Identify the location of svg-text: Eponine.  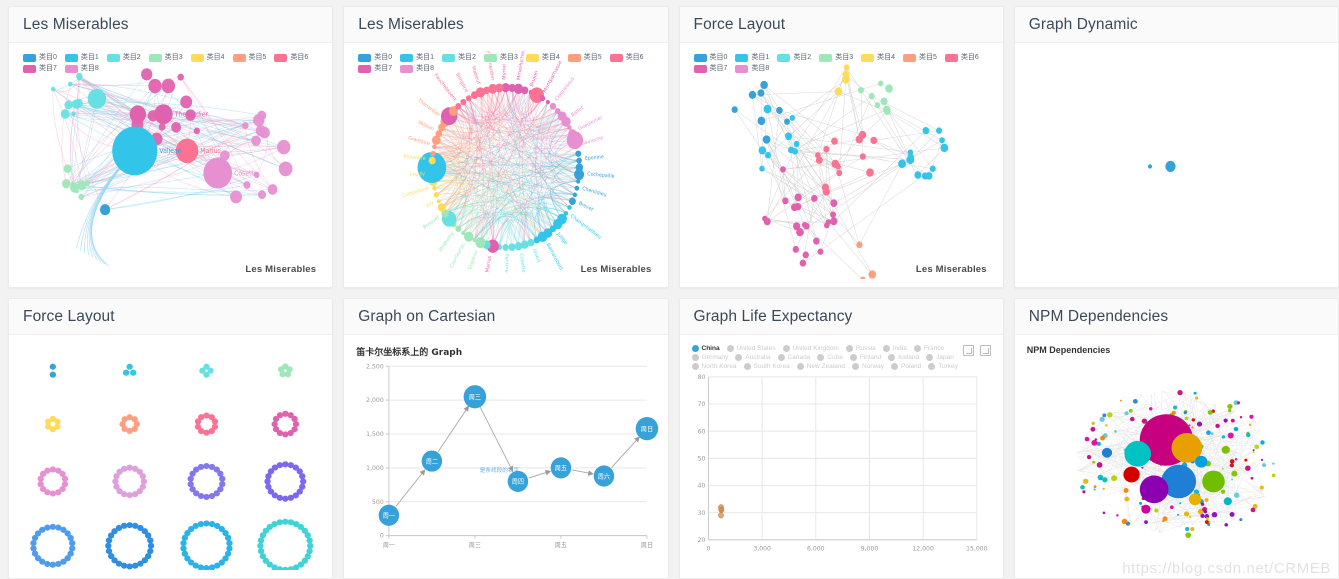
(594, 158).